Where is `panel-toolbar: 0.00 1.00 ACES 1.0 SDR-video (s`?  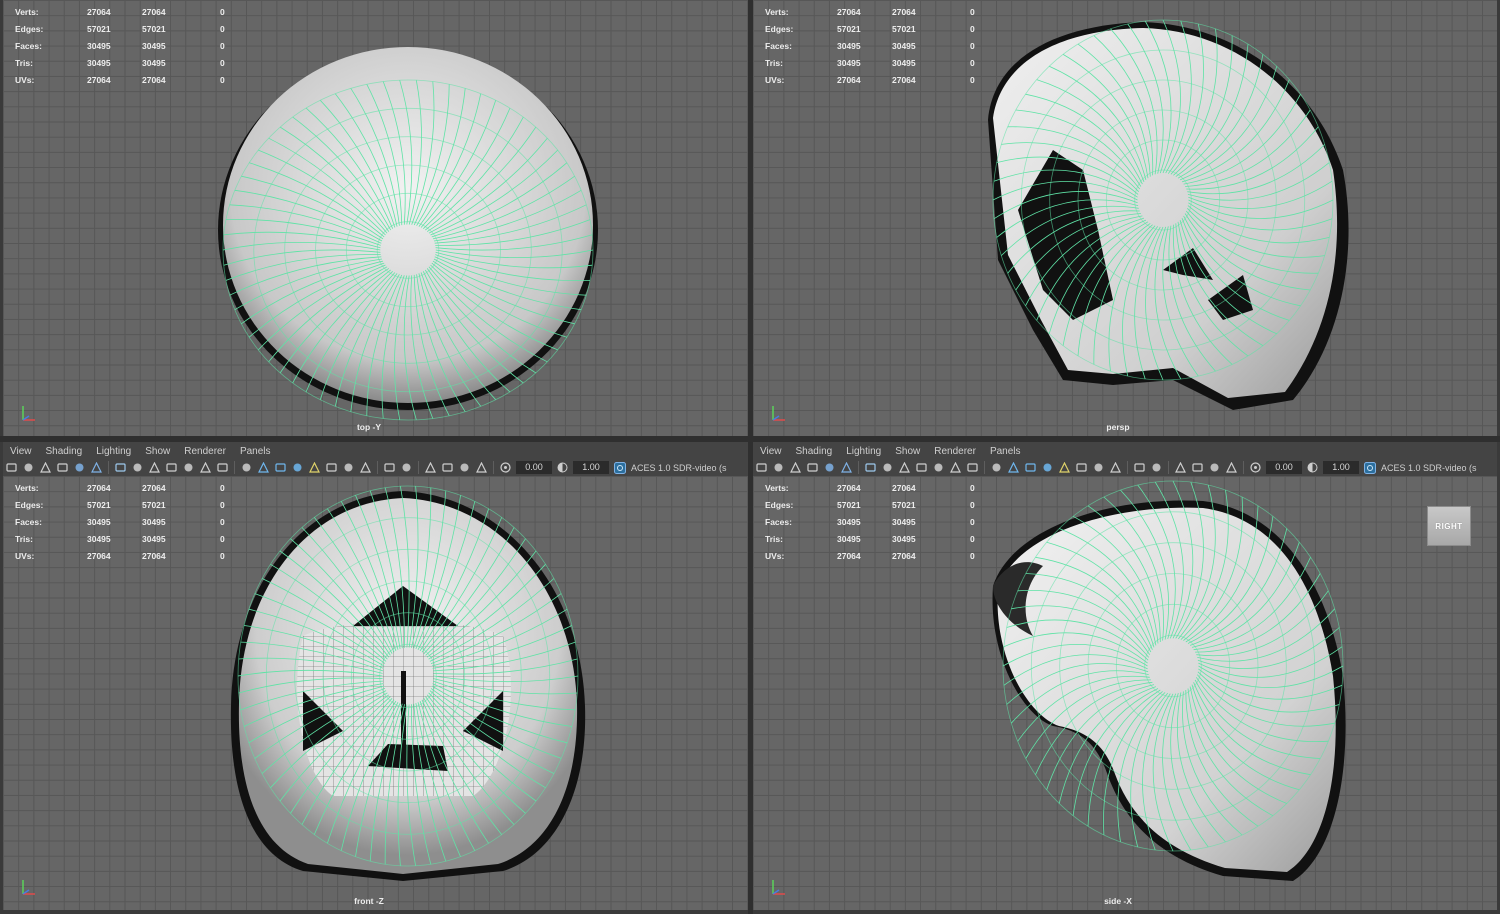
panel-toolbar: 0.00 1.00 ACES 1.0 SDR-video (s is located at coordinates (375, 467).